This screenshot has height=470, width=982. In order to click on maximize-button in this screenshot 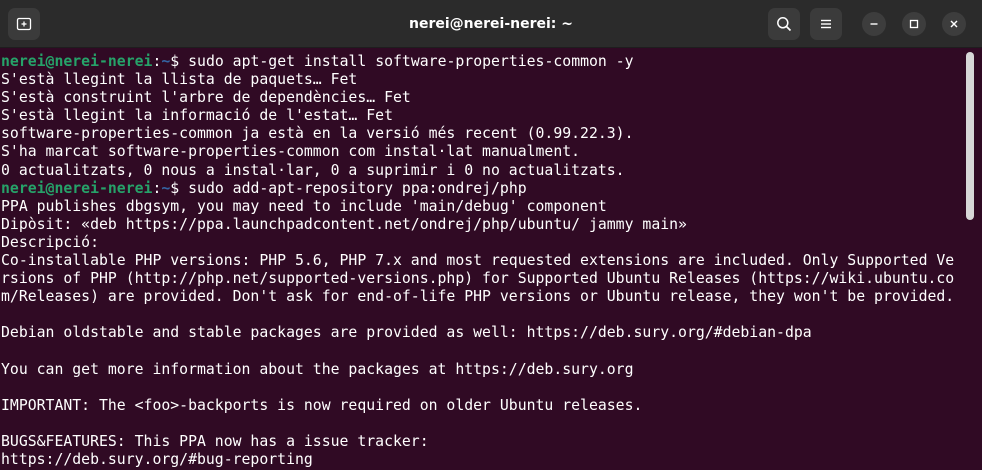, I will do `click(914, 24)`.